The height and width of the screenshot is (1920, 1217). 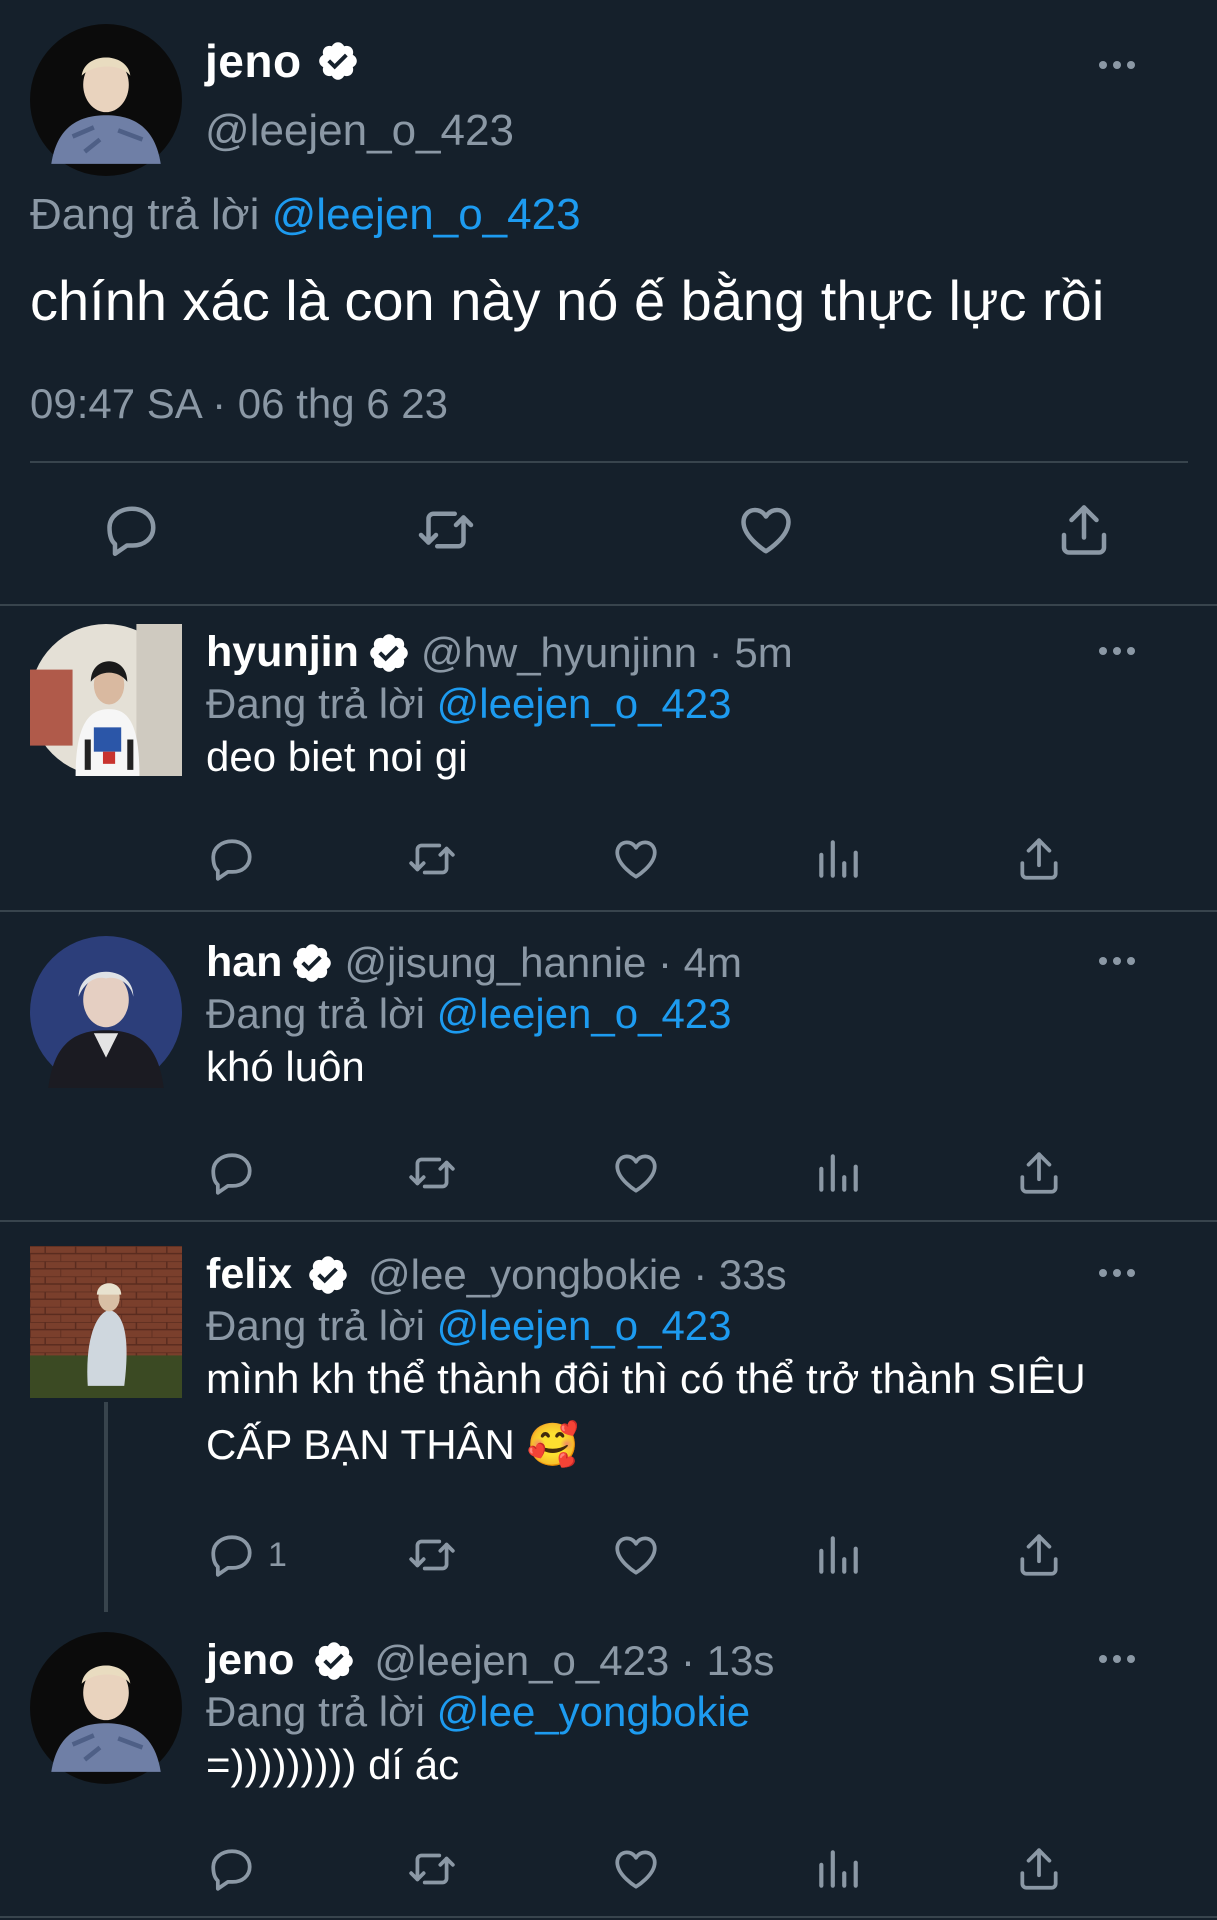 I want to click on author-handle: @jisung_hannie · 4m, so click(x=543, y=963).